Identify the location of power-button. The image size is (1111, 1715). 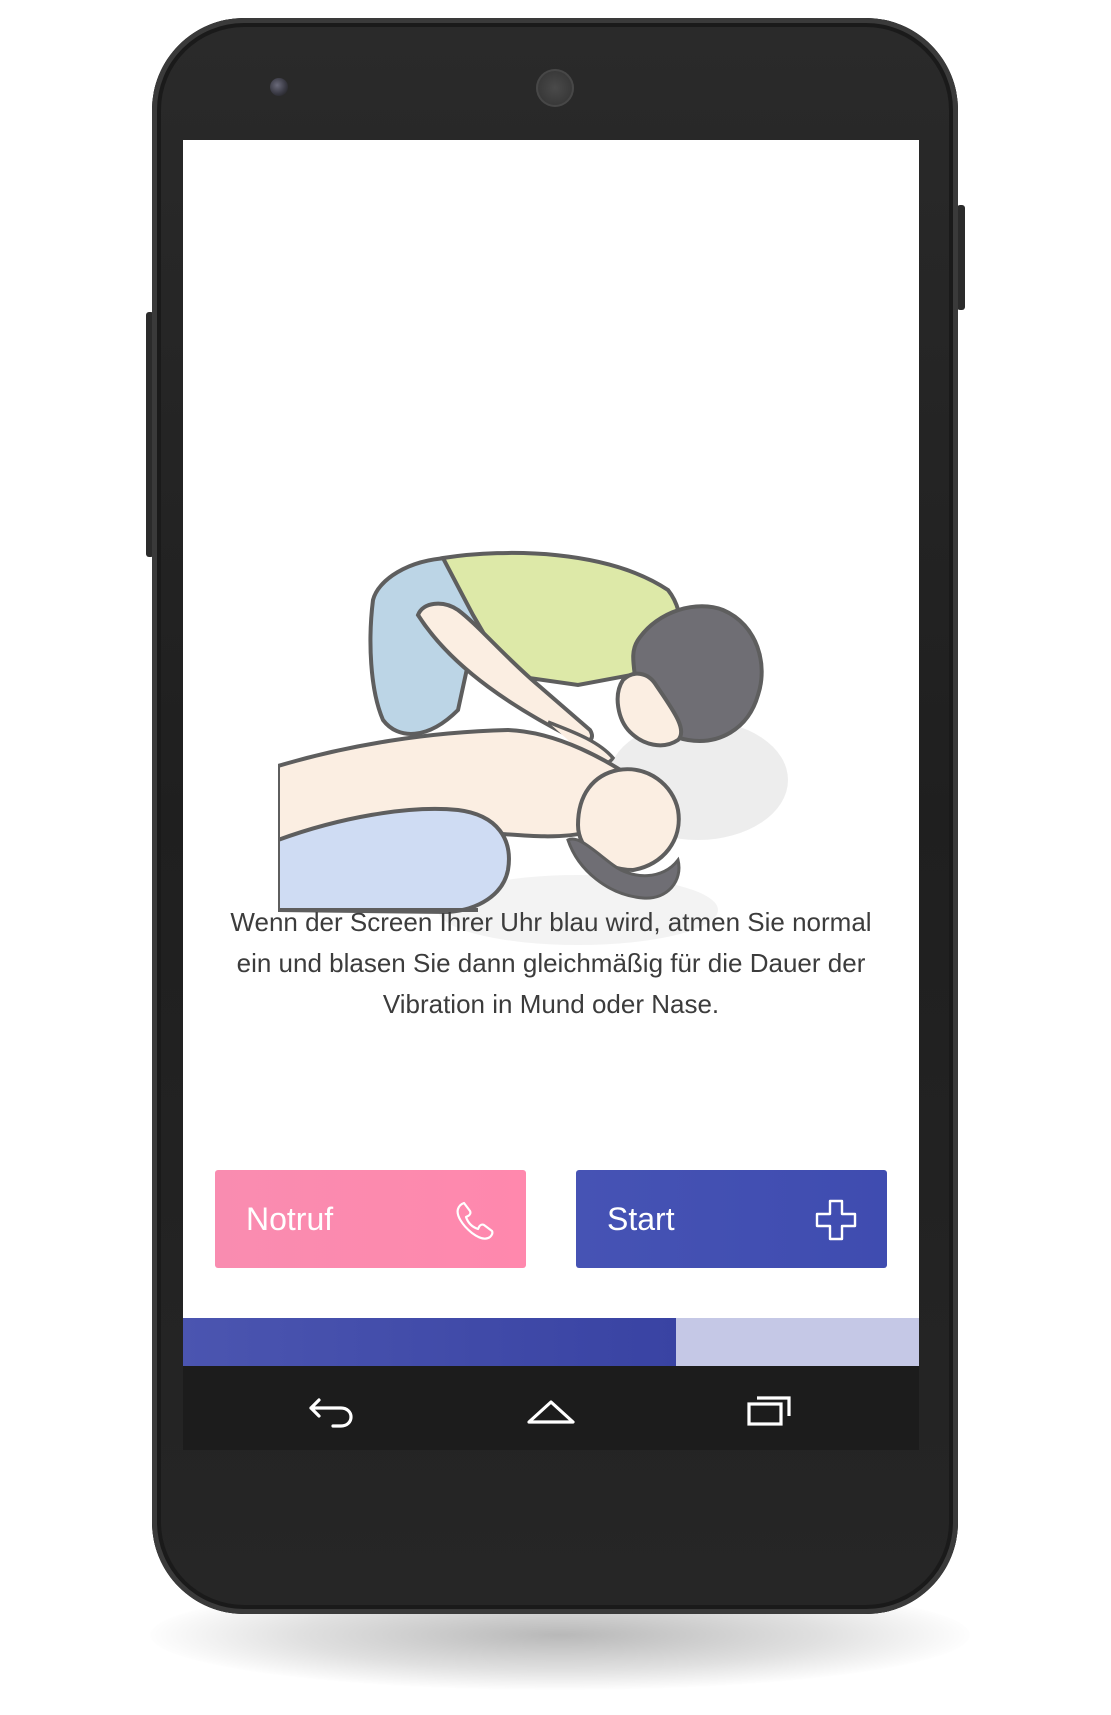
(961, 257).